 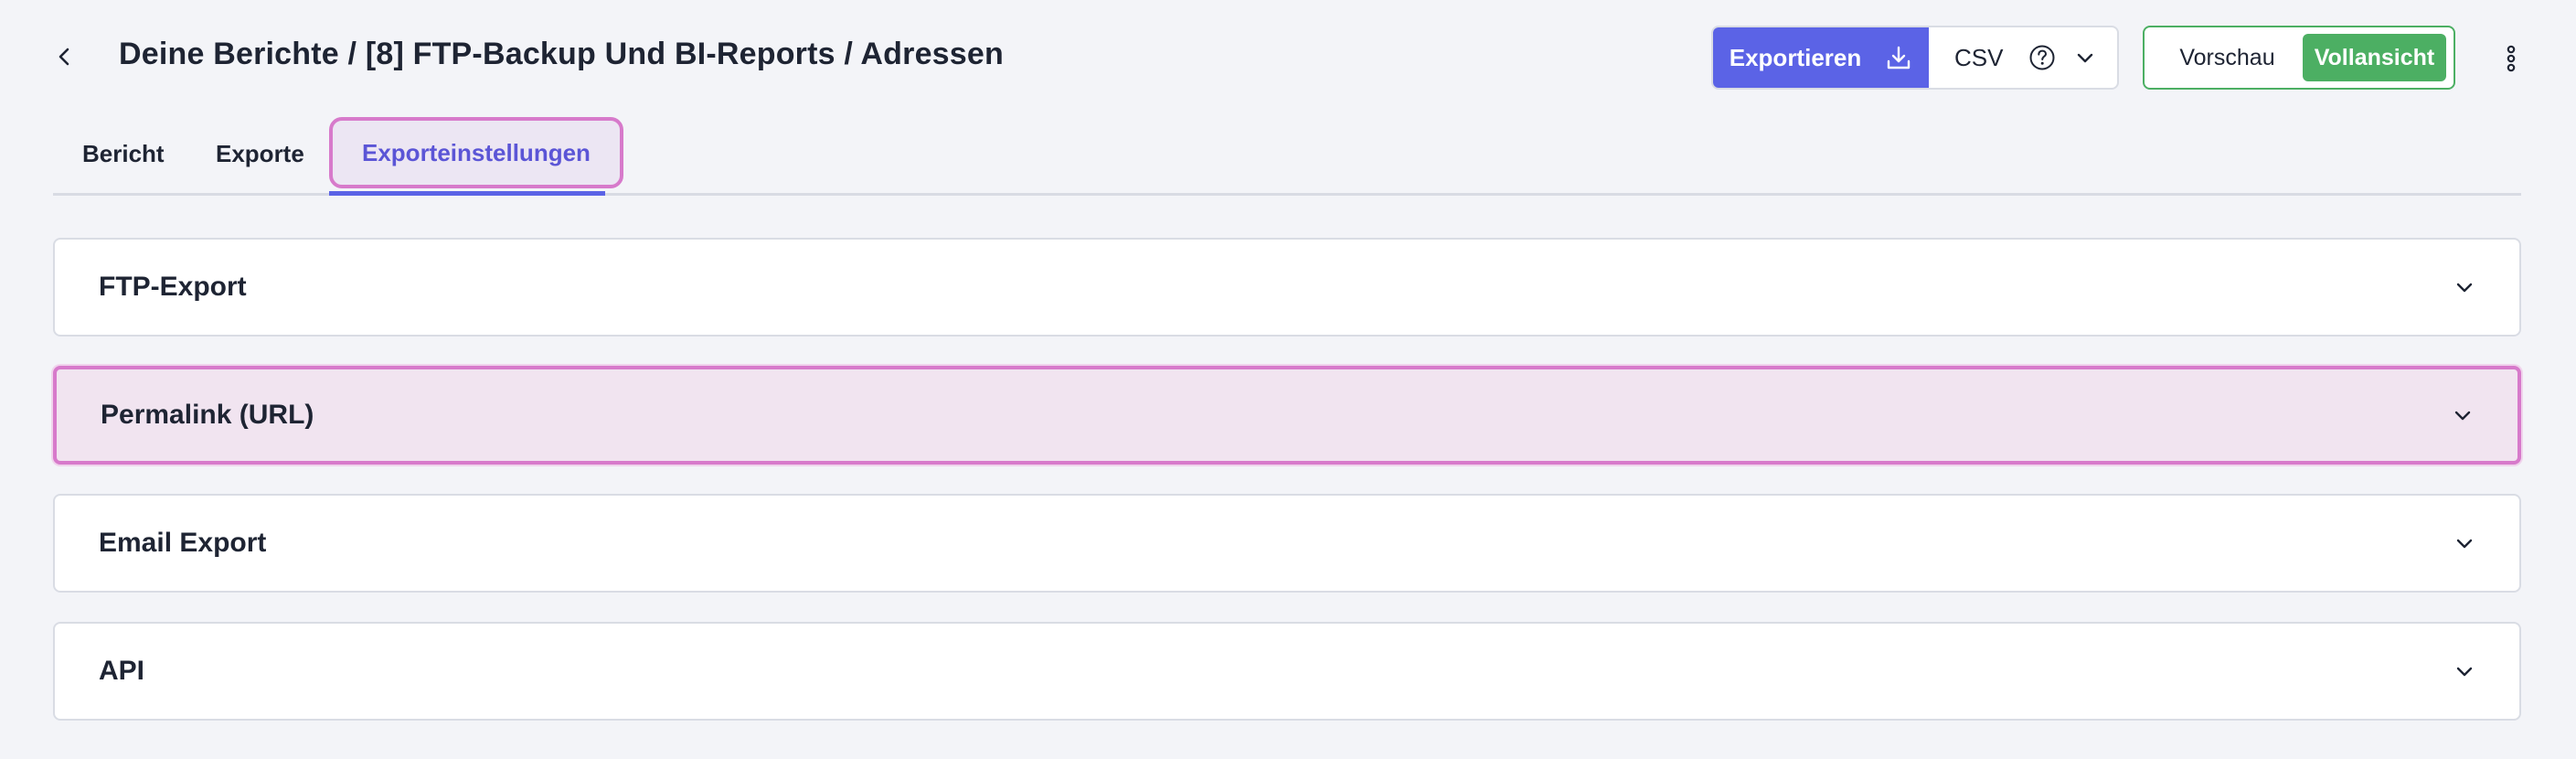 What do you see at coordinates (1287, 156) in the screenshot?
I see `tab-bar: Bericht Exporte Exporteinstellungen` at bounding box center [1287, 156].